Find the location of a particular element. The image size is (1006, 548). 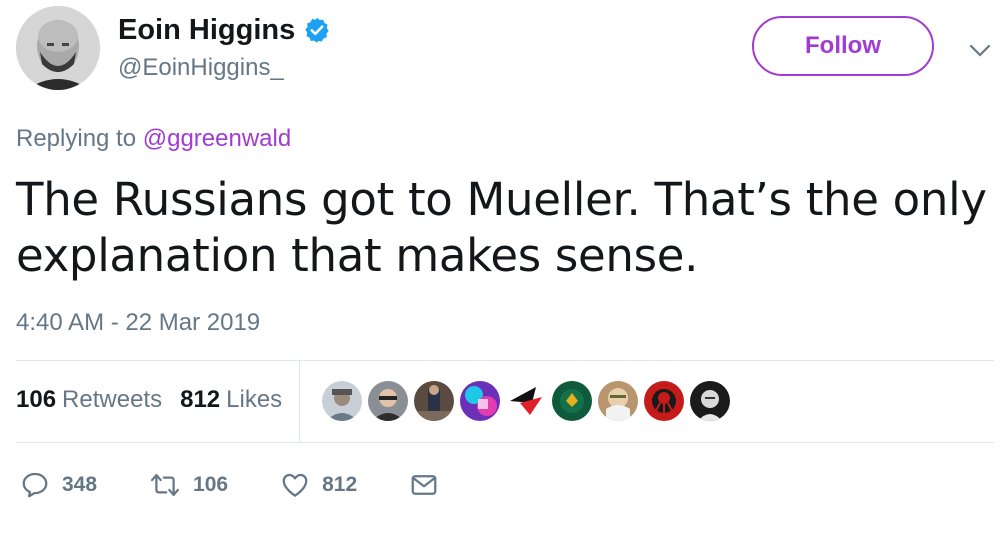

stats-separator is located at coordinates (299, 401).